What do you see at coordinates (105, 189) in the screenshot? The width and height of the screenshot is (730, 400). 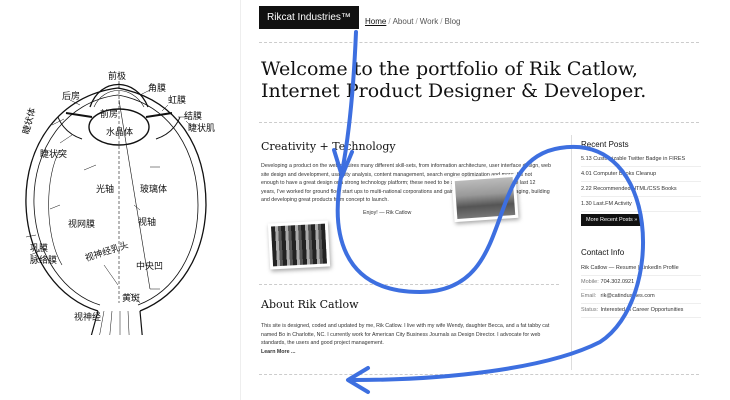 I see `label-optic-axis: 光轴` at bounding box center [105, 189].